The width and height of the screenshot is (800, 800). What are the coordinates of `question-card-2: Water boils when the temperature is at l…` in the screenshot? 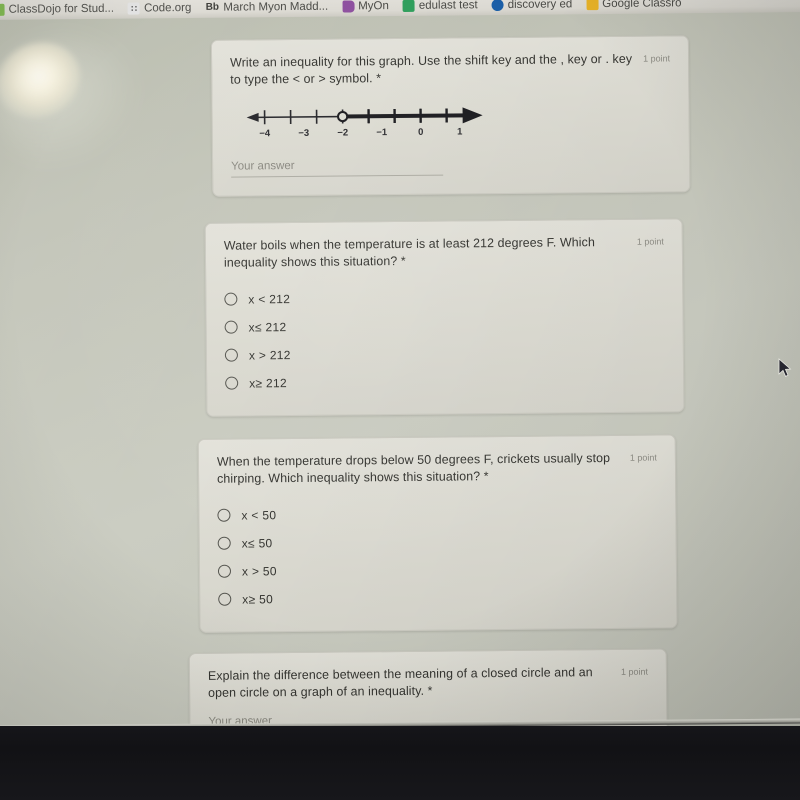 It's located at (444, 317).